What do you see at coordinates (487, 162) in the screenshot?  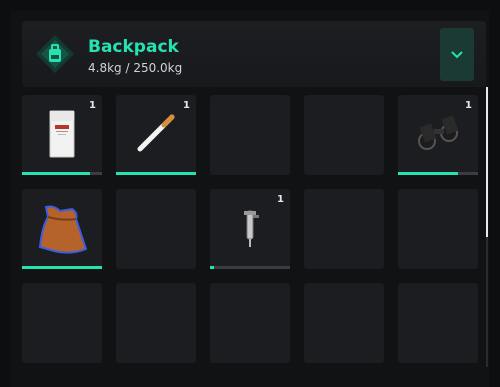 I see `scrollbar-thumb` at bounding box center [487, 162].